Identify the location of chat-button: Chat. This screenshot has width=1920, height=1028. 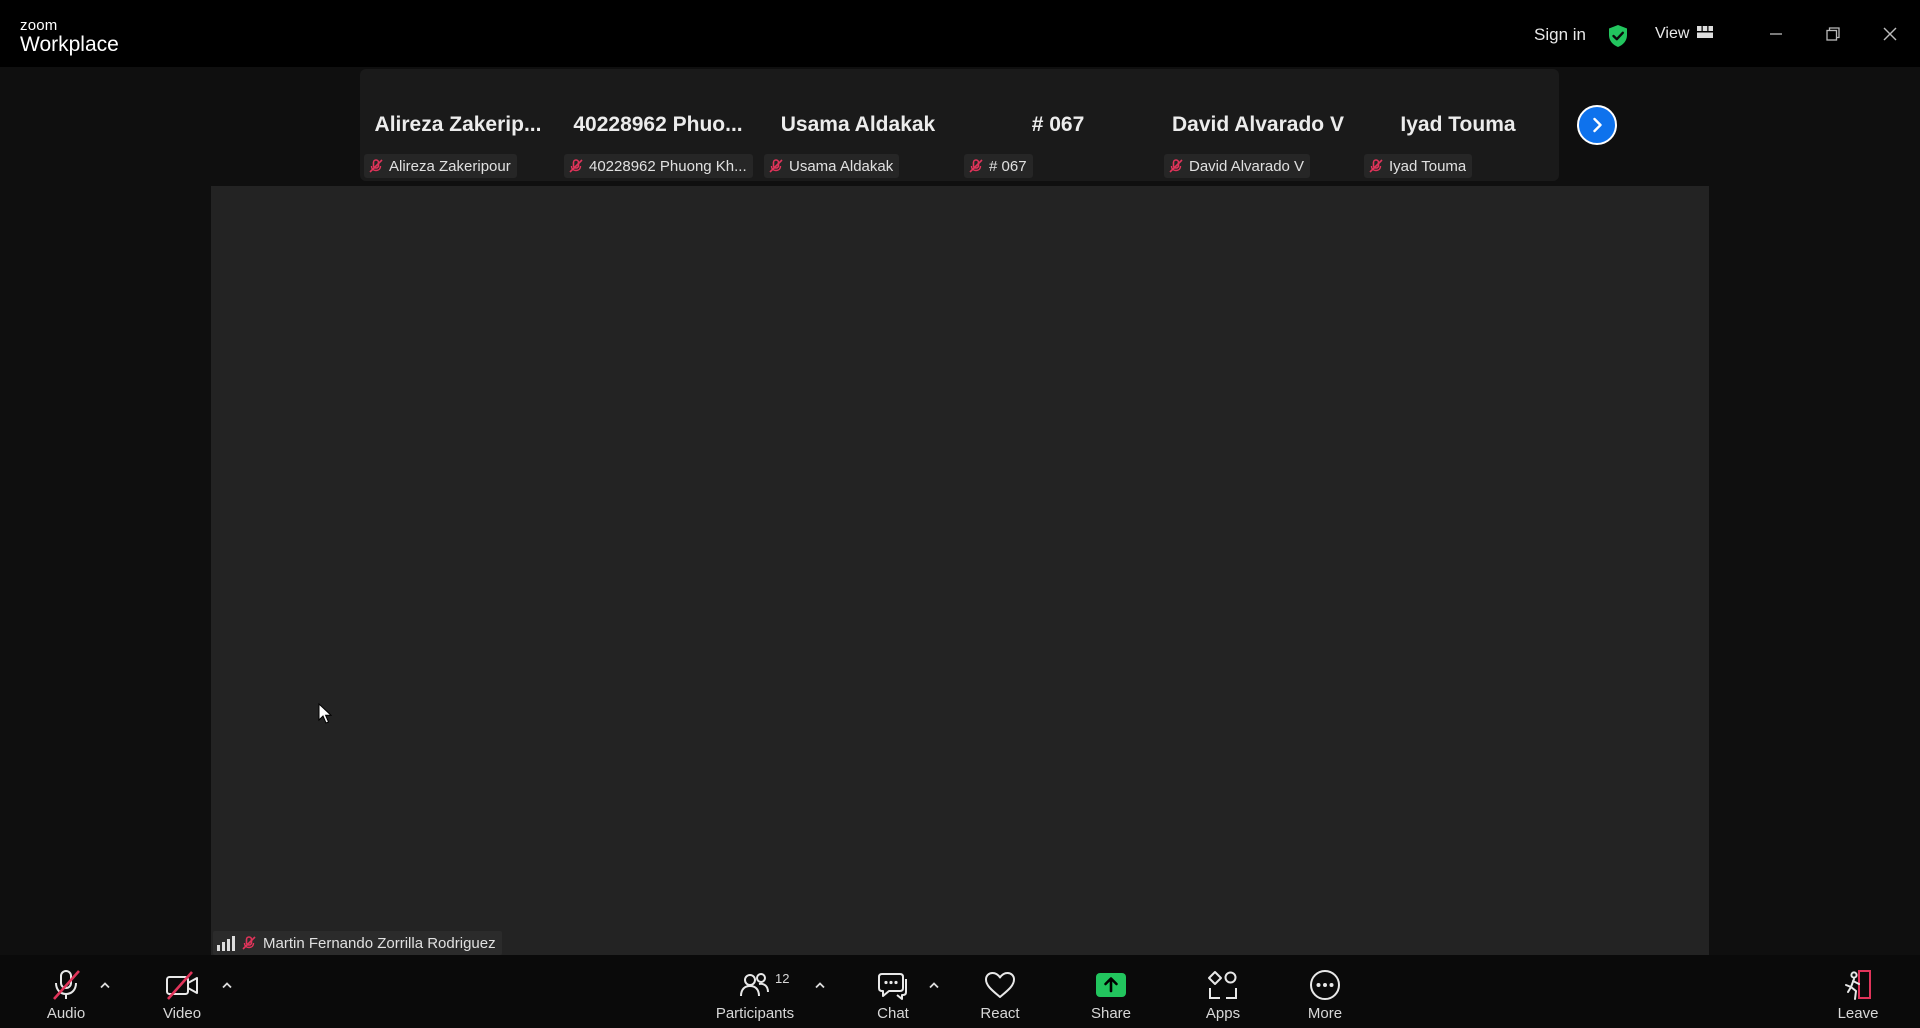
(893, 995).